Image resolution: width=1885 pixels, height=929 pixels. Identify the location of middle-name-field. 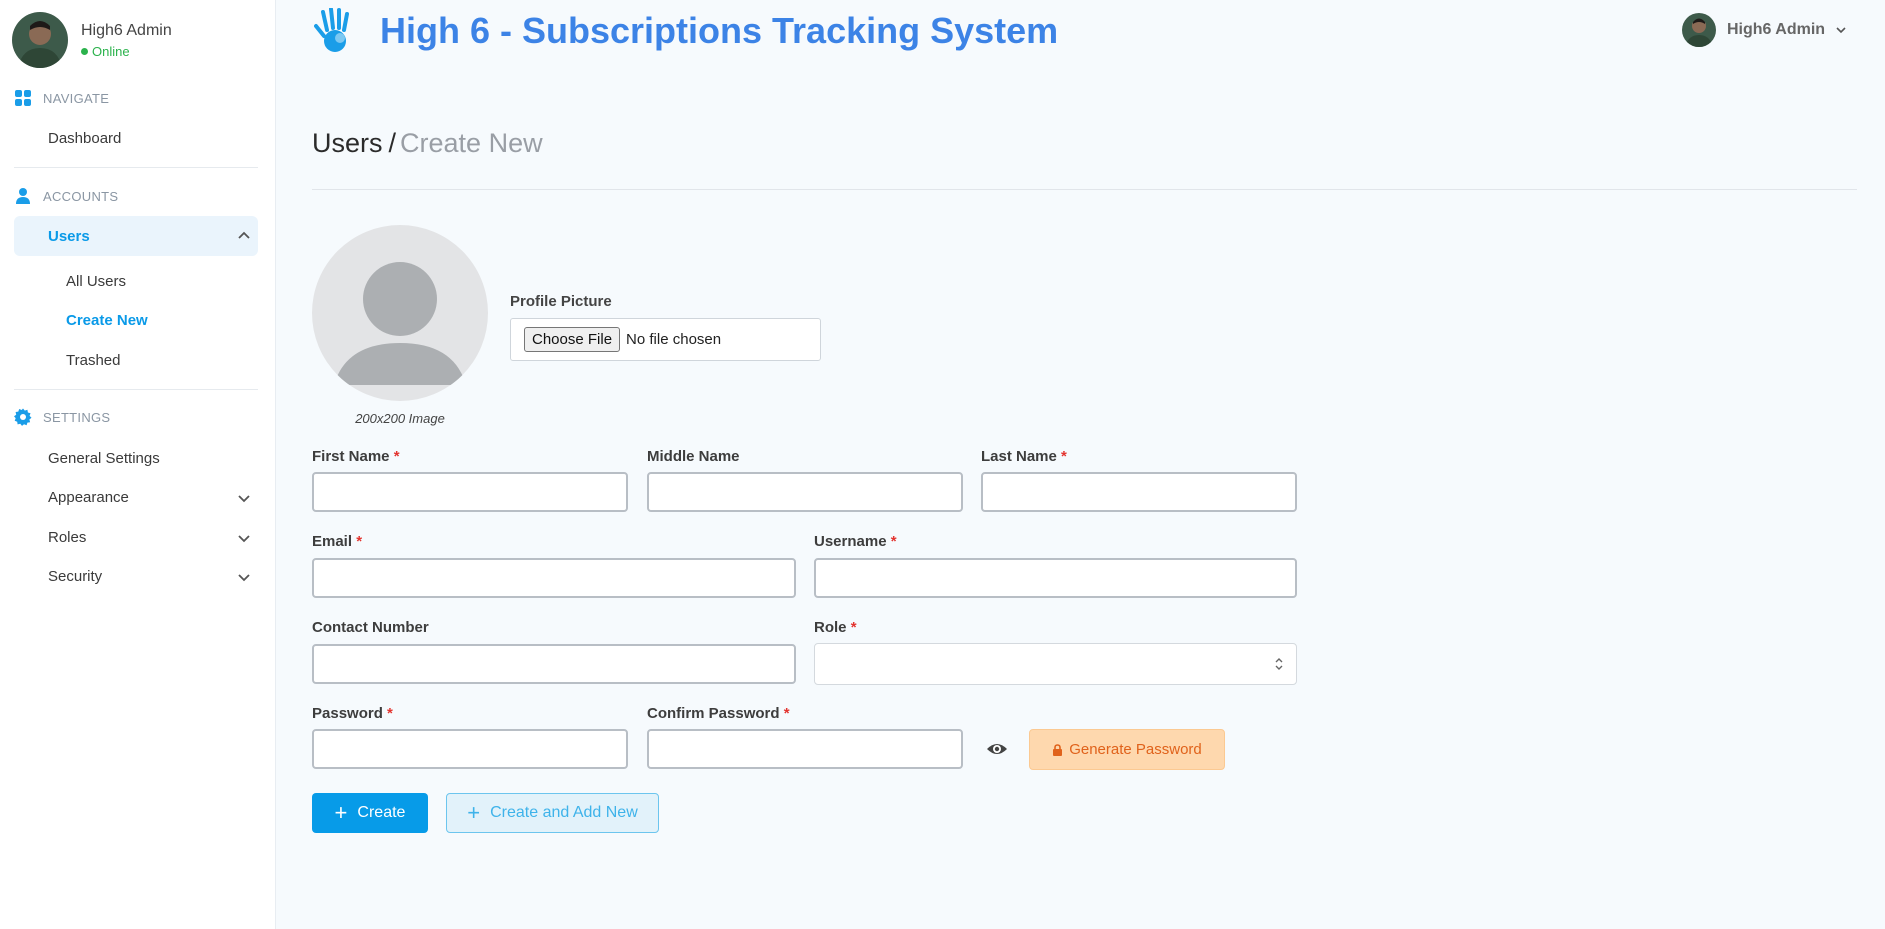
(805, 492).